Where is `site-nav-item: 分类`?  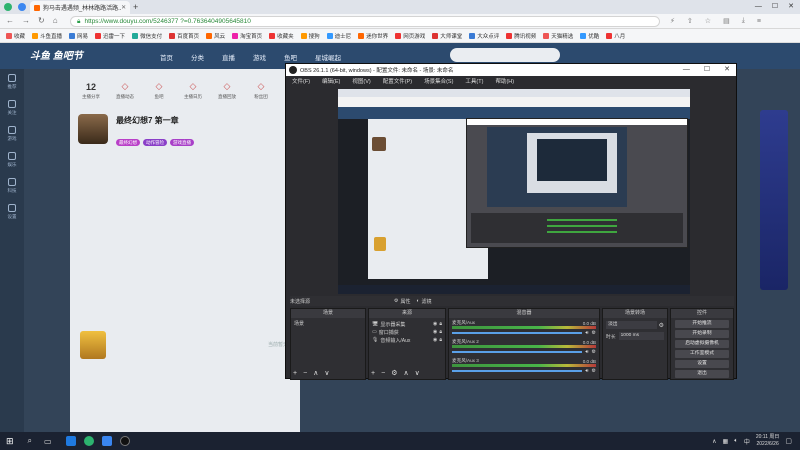
site-nav-item: 分类 is located at coordinates (197, 57).